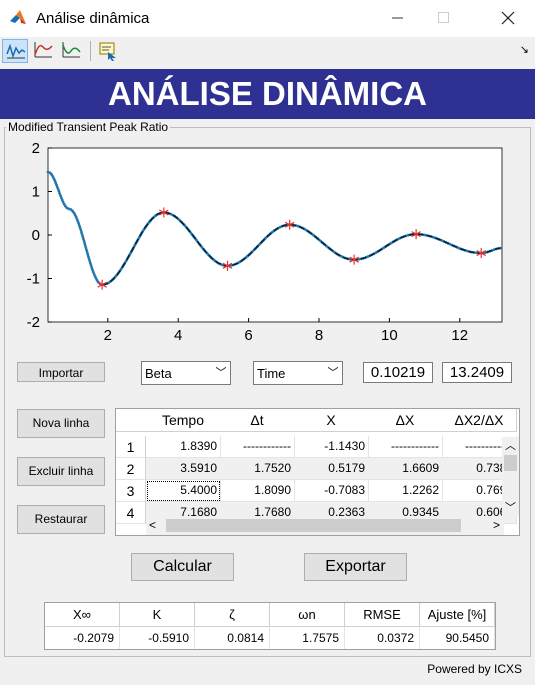 This screenshot has height=685, width=535. What do you see at coordinates (131, 491) in the screenshot?
I see `row-header: 3` at bounding box center [131, 491].